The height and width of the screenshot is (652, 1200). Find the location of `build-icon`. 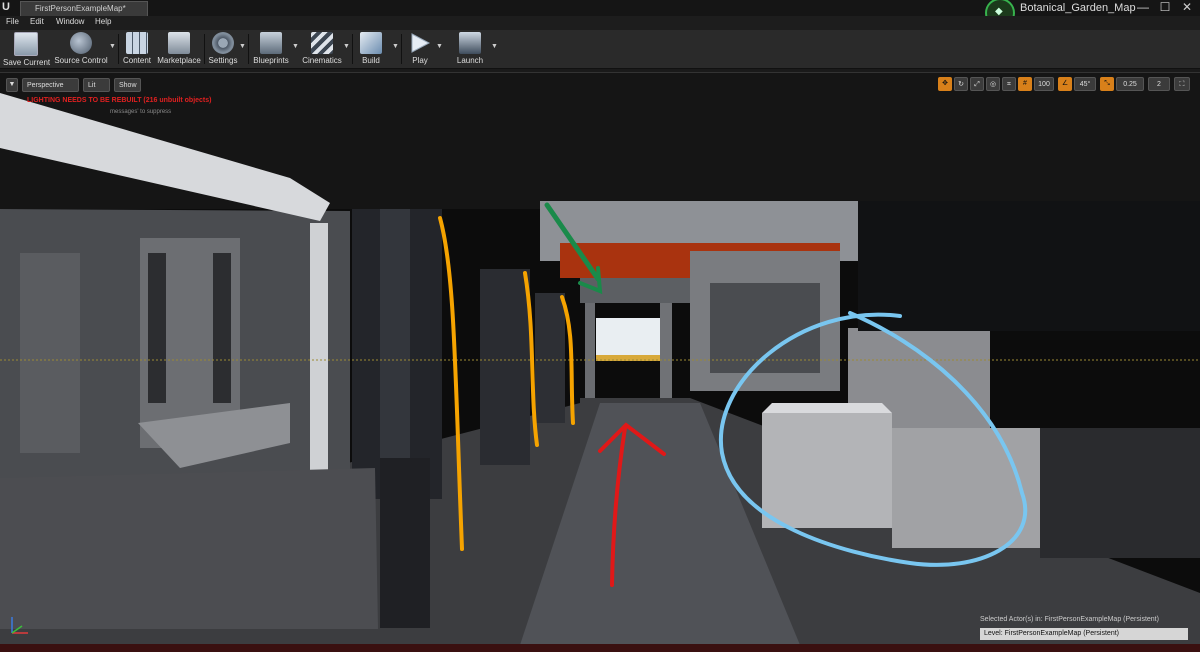

build-icon is located at coordinates (371, 43).